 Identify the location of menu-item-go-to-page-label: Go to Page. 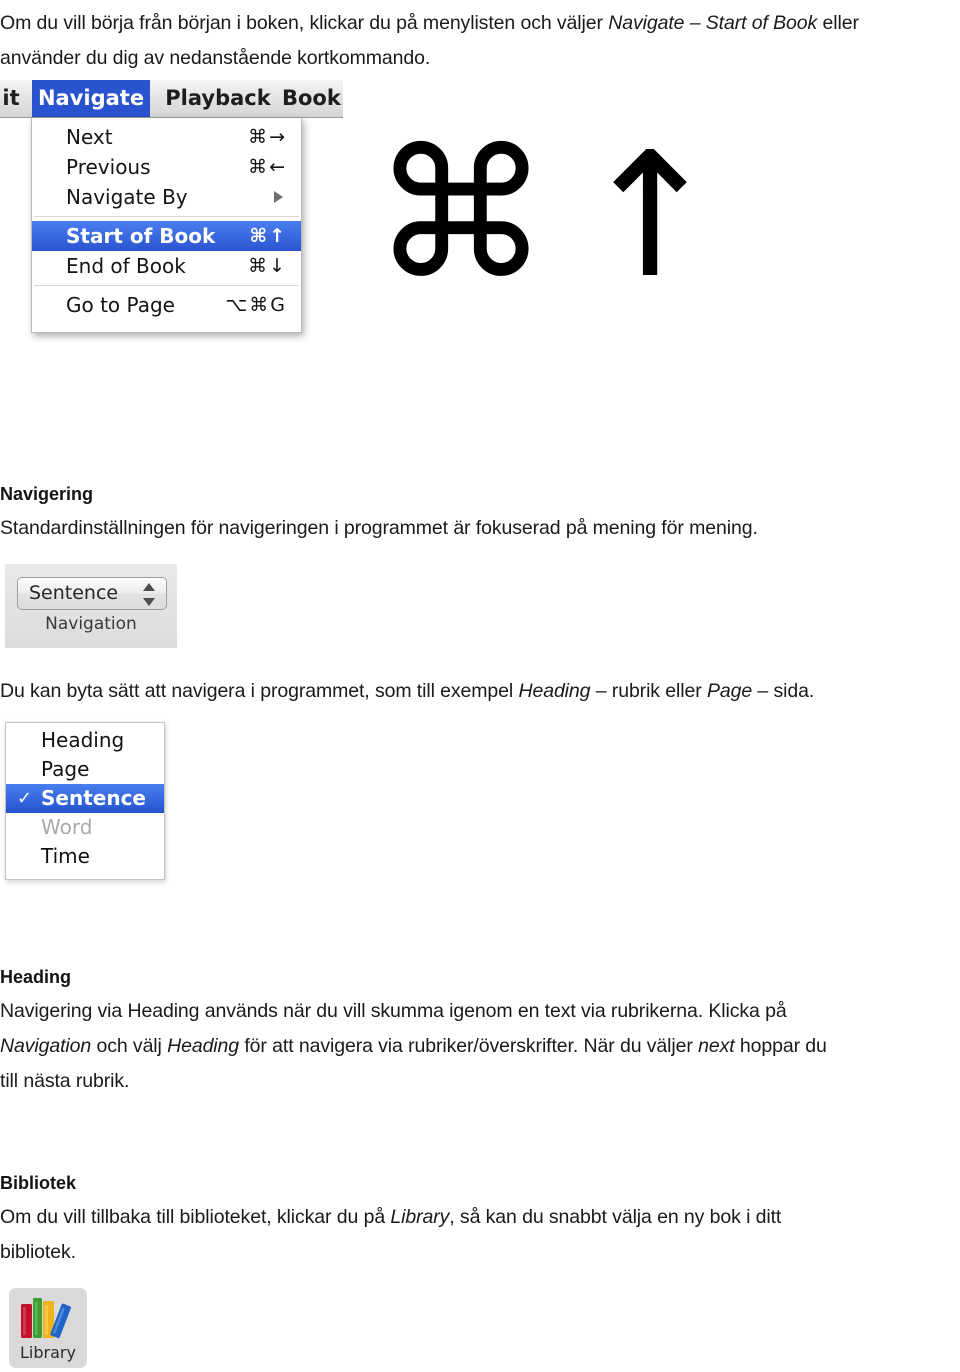
(120, 305).